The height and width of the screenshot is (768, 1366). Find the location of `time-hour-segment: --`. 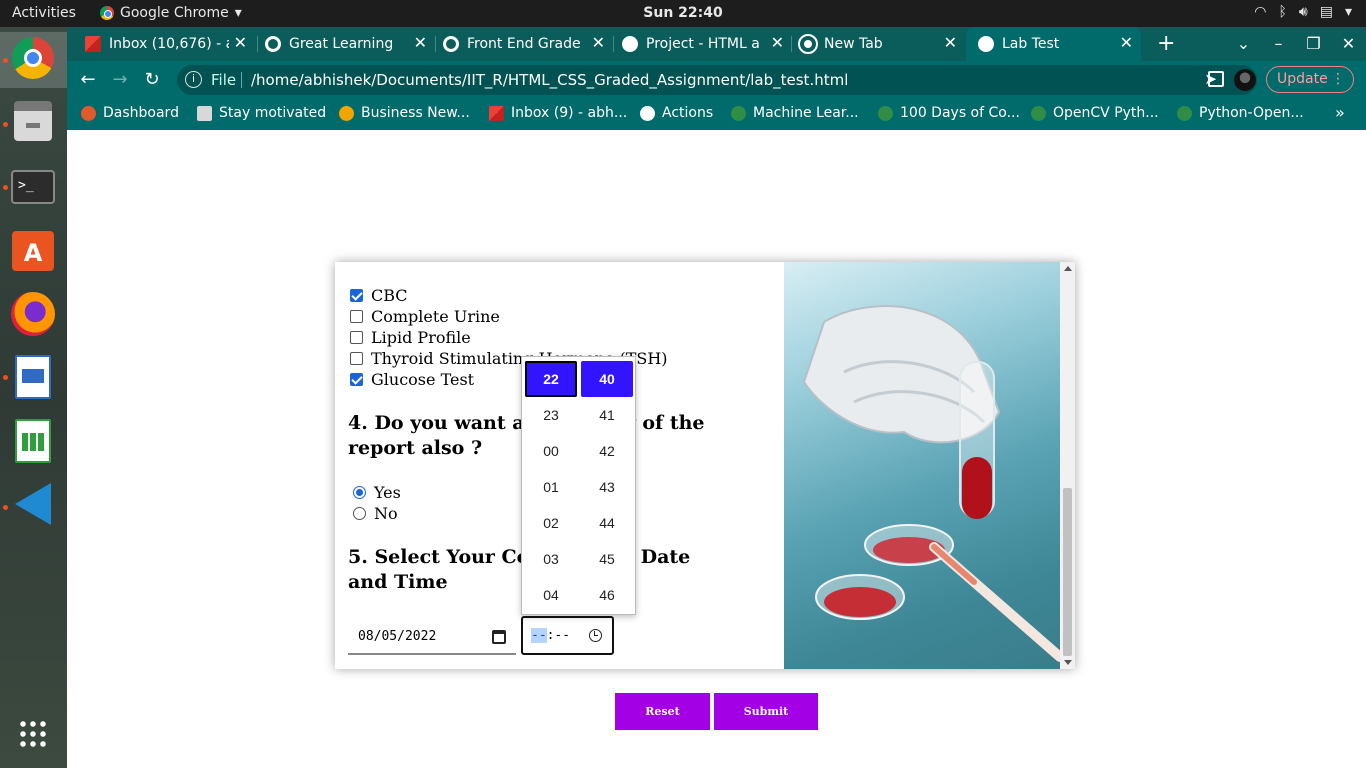

time-hour-segment: -- is located at coordinates (539, 635).